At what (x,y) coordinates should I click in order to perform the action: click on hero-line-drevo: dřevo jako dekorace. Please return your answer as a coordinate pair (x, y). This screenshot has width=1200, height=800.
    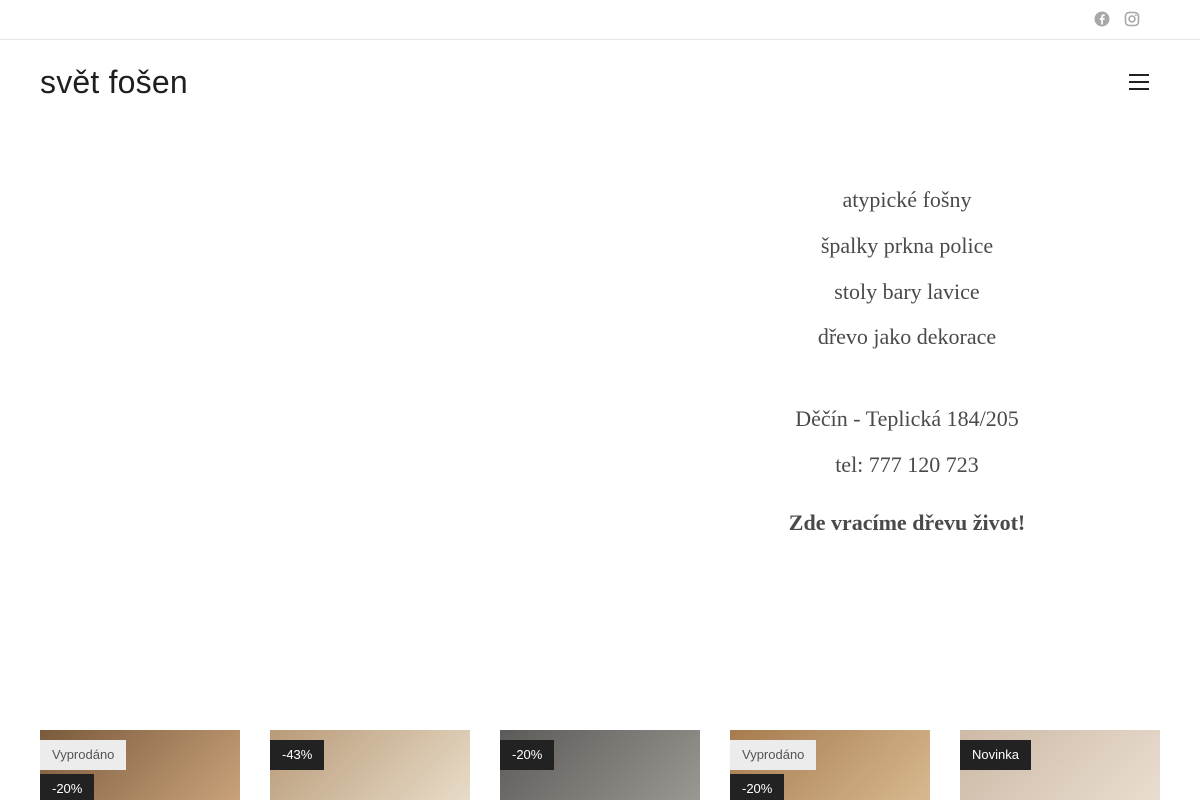
    Looking at the image, I should click on (907, 336).